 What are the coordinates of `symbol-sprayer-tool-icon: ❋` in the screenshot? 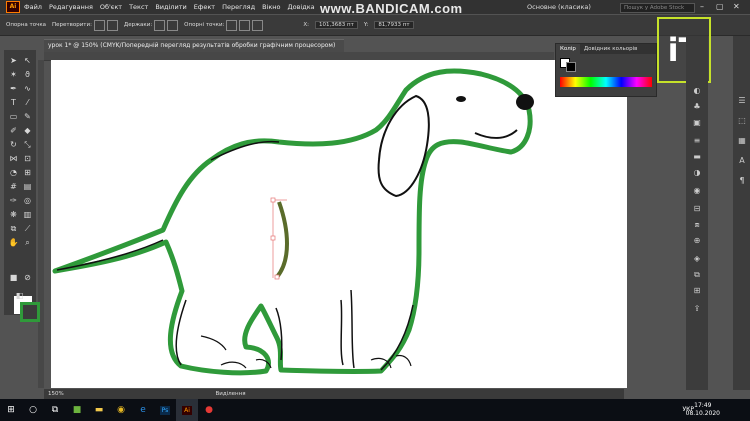 It's located at (13, 214).